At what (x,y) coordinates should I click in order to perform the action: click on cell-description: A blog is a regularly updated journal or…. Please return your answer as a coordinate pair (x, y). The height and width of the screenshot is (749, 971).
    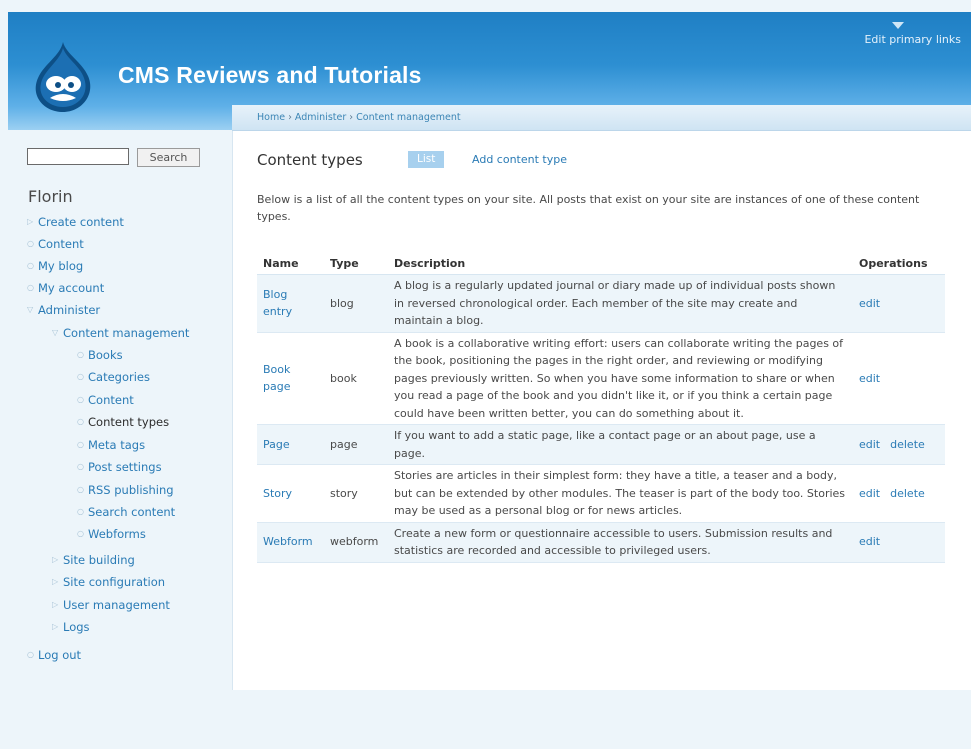
    Looking at the image, I should click on (620, 303).